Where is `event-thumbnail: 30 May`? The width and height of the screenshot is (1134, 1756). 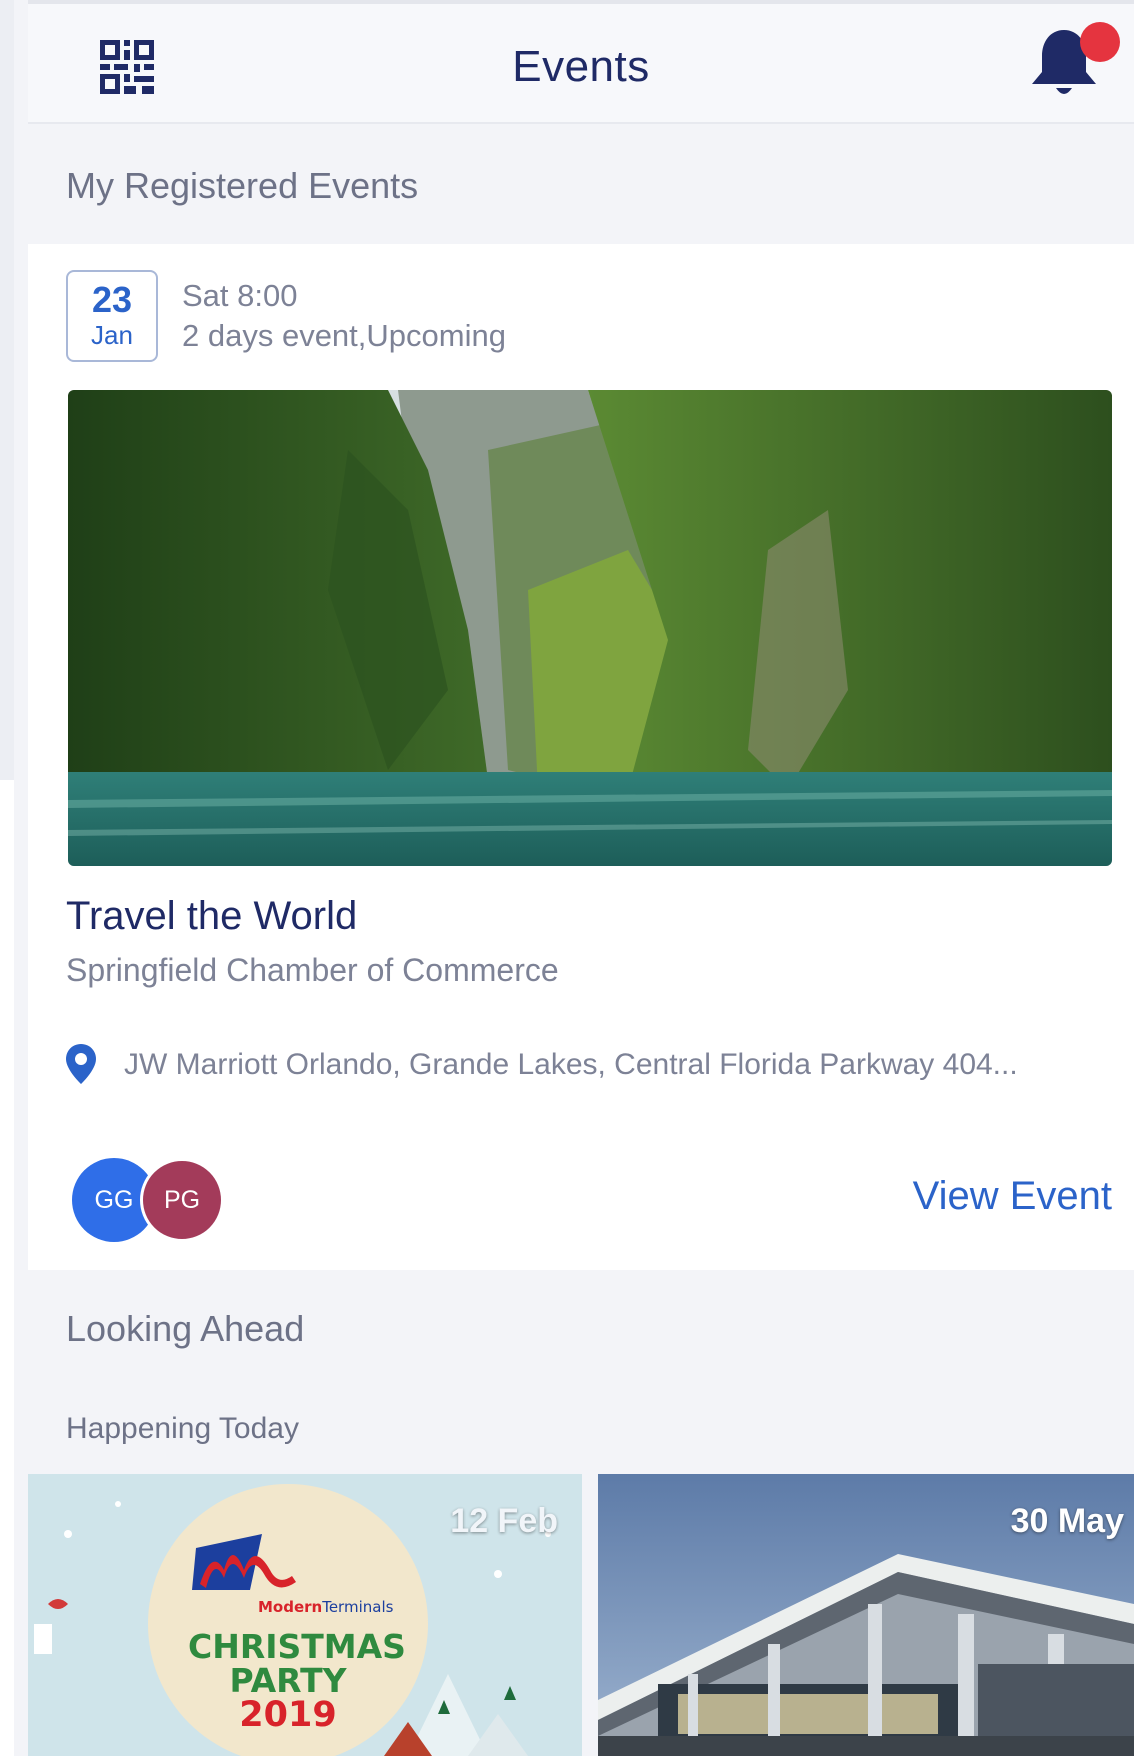 event-thumbnail: 30 May is located at coordinates (866, 1615).